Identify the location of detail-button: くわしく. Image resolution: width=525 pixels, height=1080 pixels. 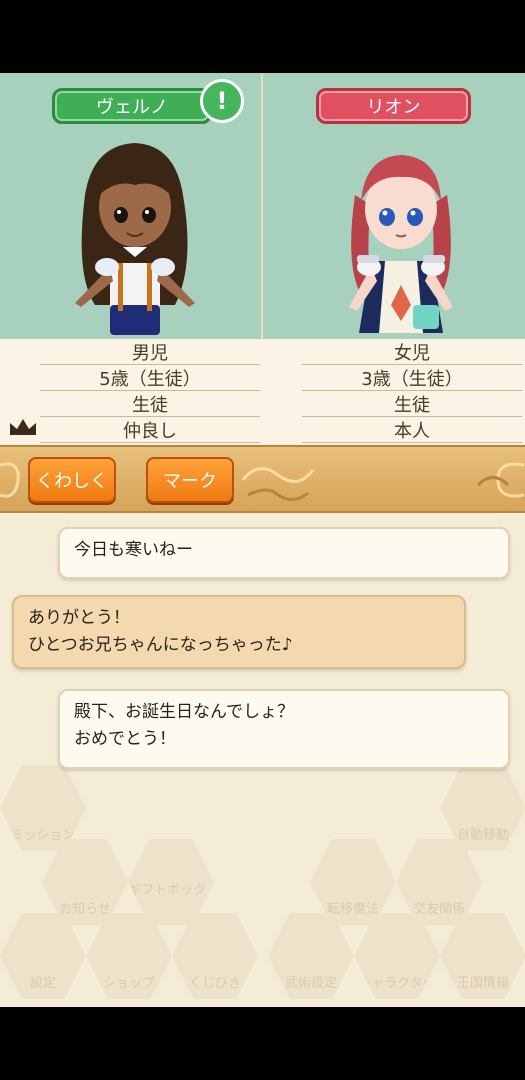
(72, 480).